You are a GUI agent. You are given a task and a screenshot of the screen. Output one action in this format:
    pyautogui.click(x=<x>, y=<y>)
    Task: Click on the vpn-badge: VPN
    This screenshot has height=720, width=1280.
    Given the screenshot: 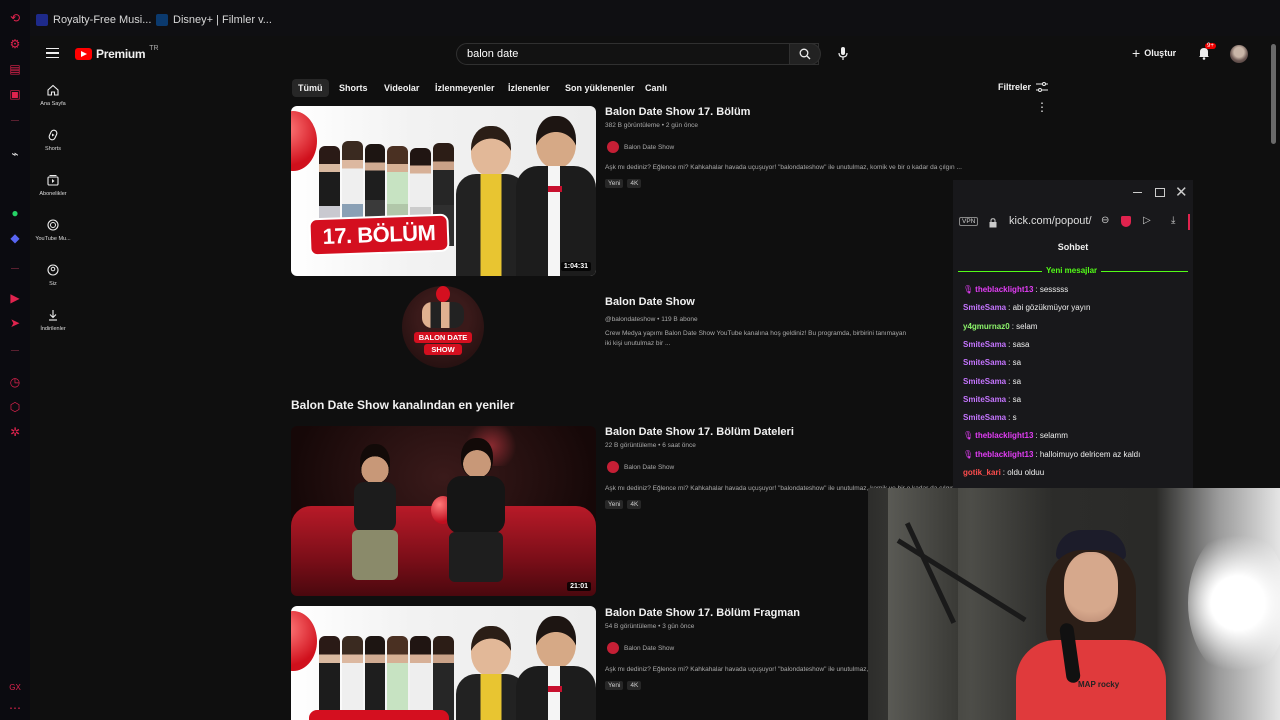 What is the action you would take?
    pyautogui.click(x=969, y=221)
    